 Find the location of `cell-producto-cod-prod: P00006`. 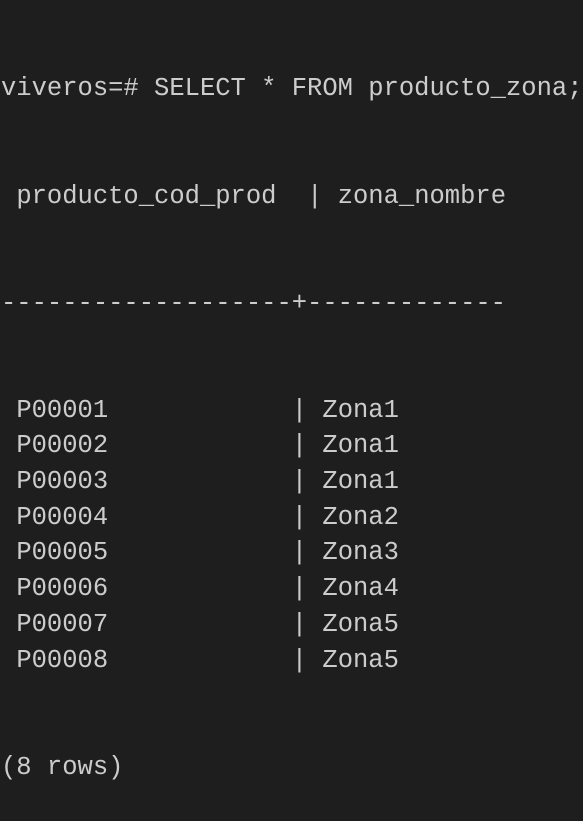

cell-producto-cod-prod: P00006 is located at coordinates (62, 589).